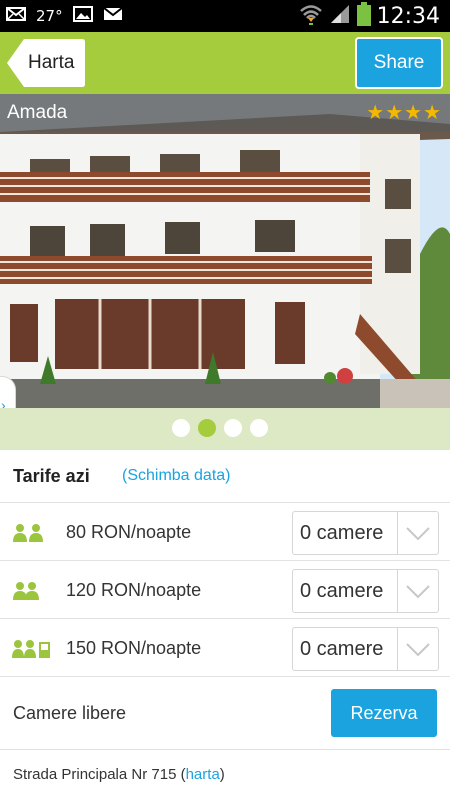 The width and height of the screenshot is (450, 800). Describe the element at coordinates (70, 713) in the screenshot. I see `available-rooms-label: Camere libere` at that location.